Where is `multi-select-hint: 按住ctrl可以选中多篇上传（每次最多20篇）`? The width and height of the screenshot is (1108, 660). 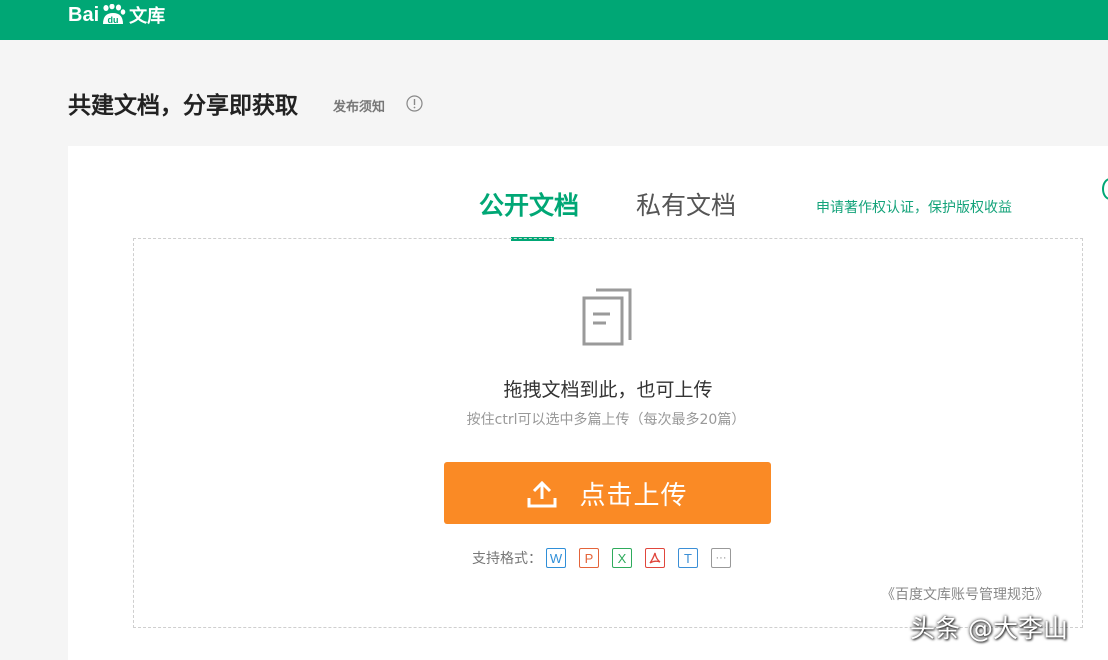
multi-select-hint: 按住ctrl可以选中多篇上传（每次最多20篇） is located at coordinates (606, 420).